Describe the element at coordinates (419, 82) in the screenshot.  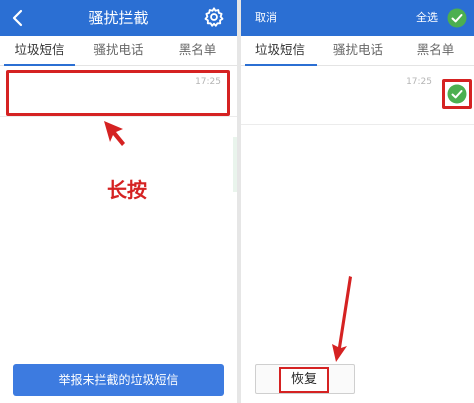
I see `message-time: 17:25` at that location.